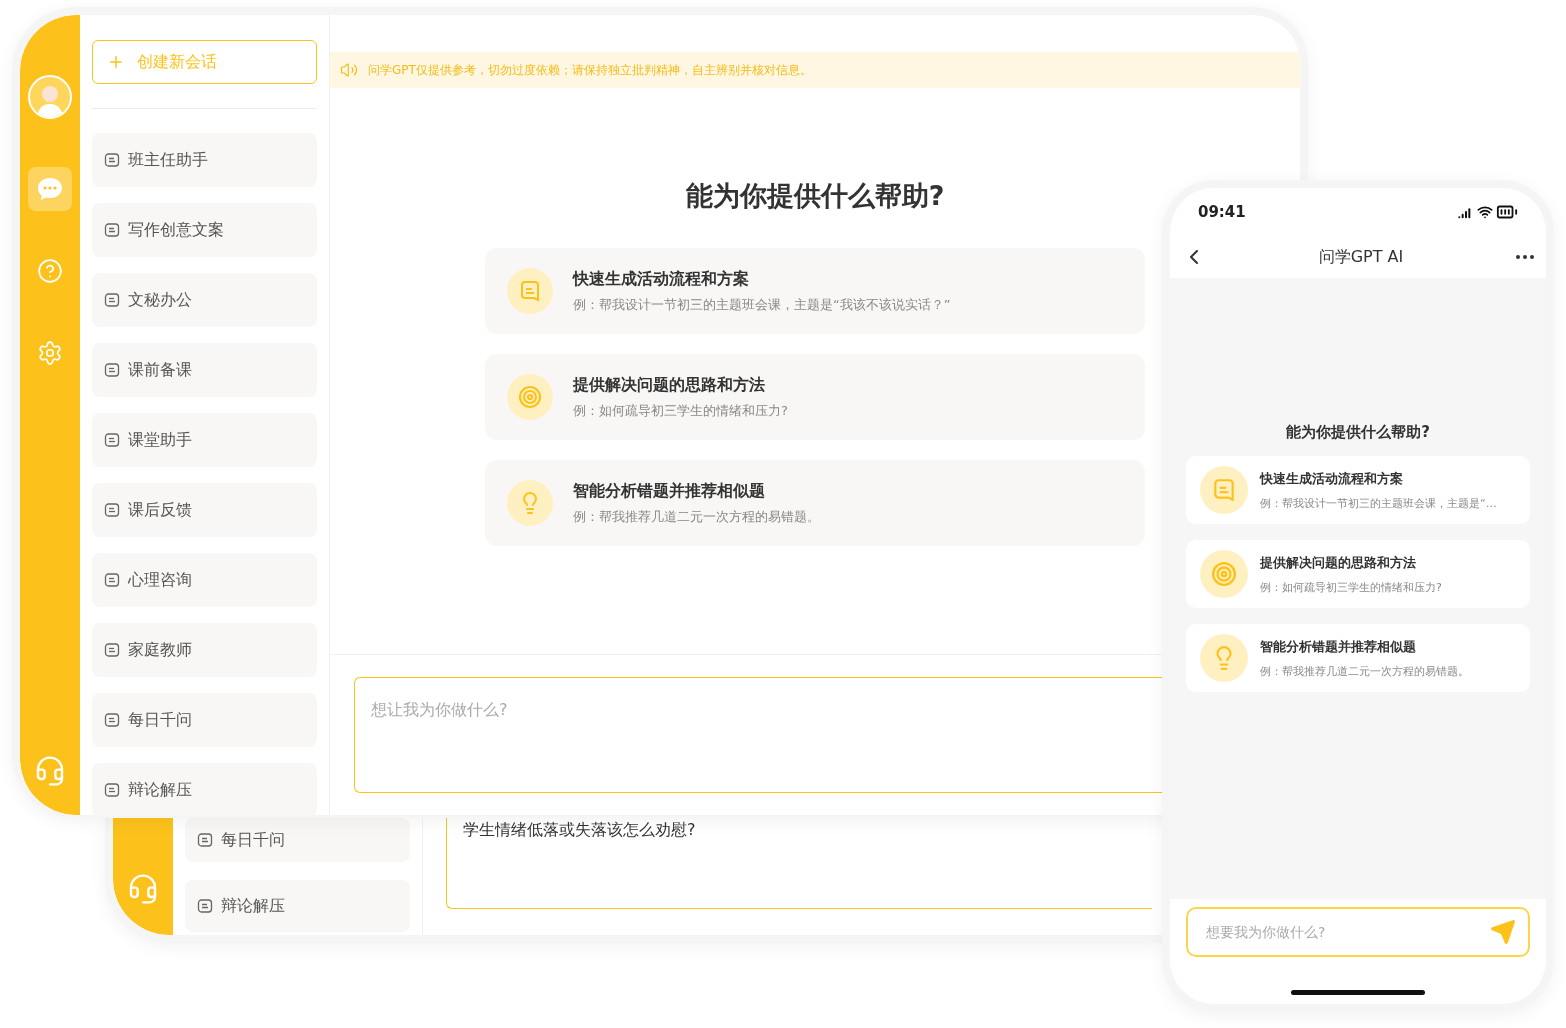  I want to click on sidebar-item: 心理咨询, so click(204, 580).